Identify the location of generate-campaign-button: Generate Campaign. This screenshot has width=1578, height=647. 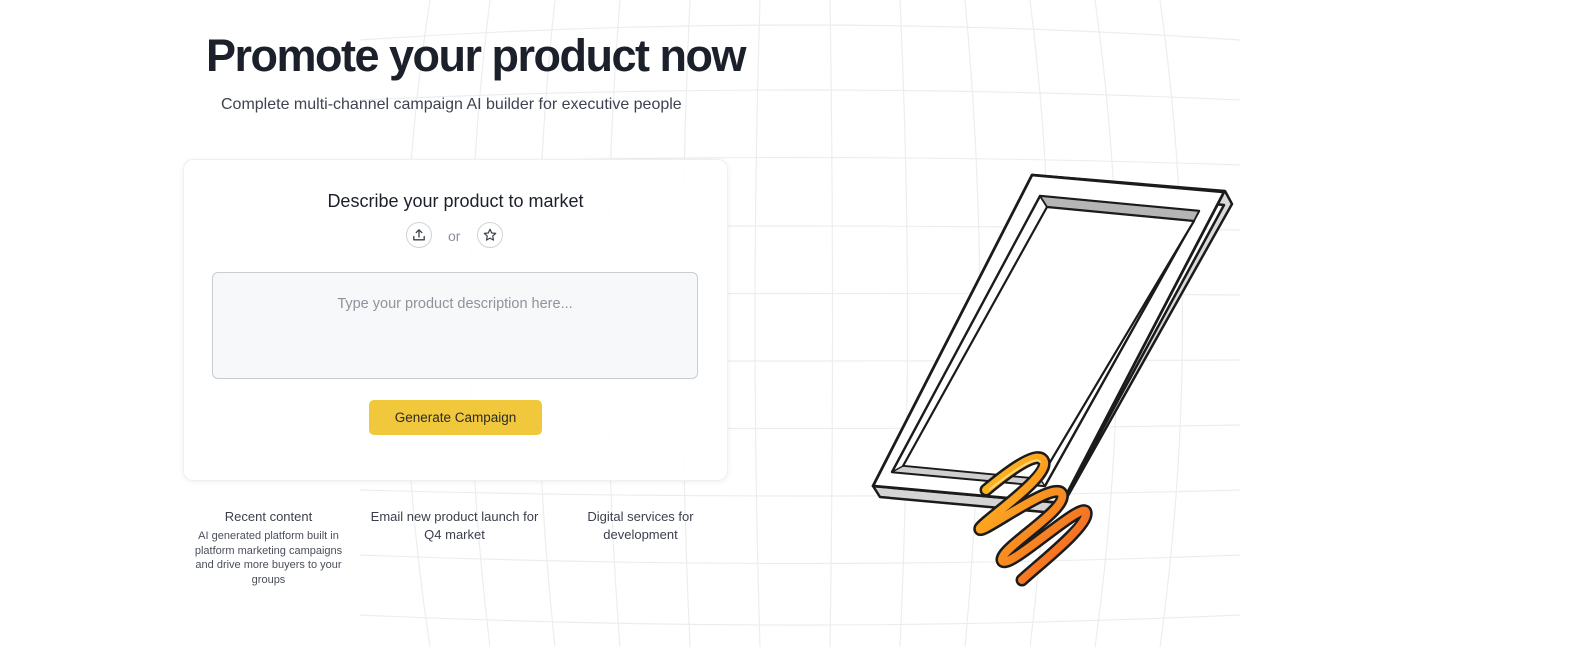
(455, 417).